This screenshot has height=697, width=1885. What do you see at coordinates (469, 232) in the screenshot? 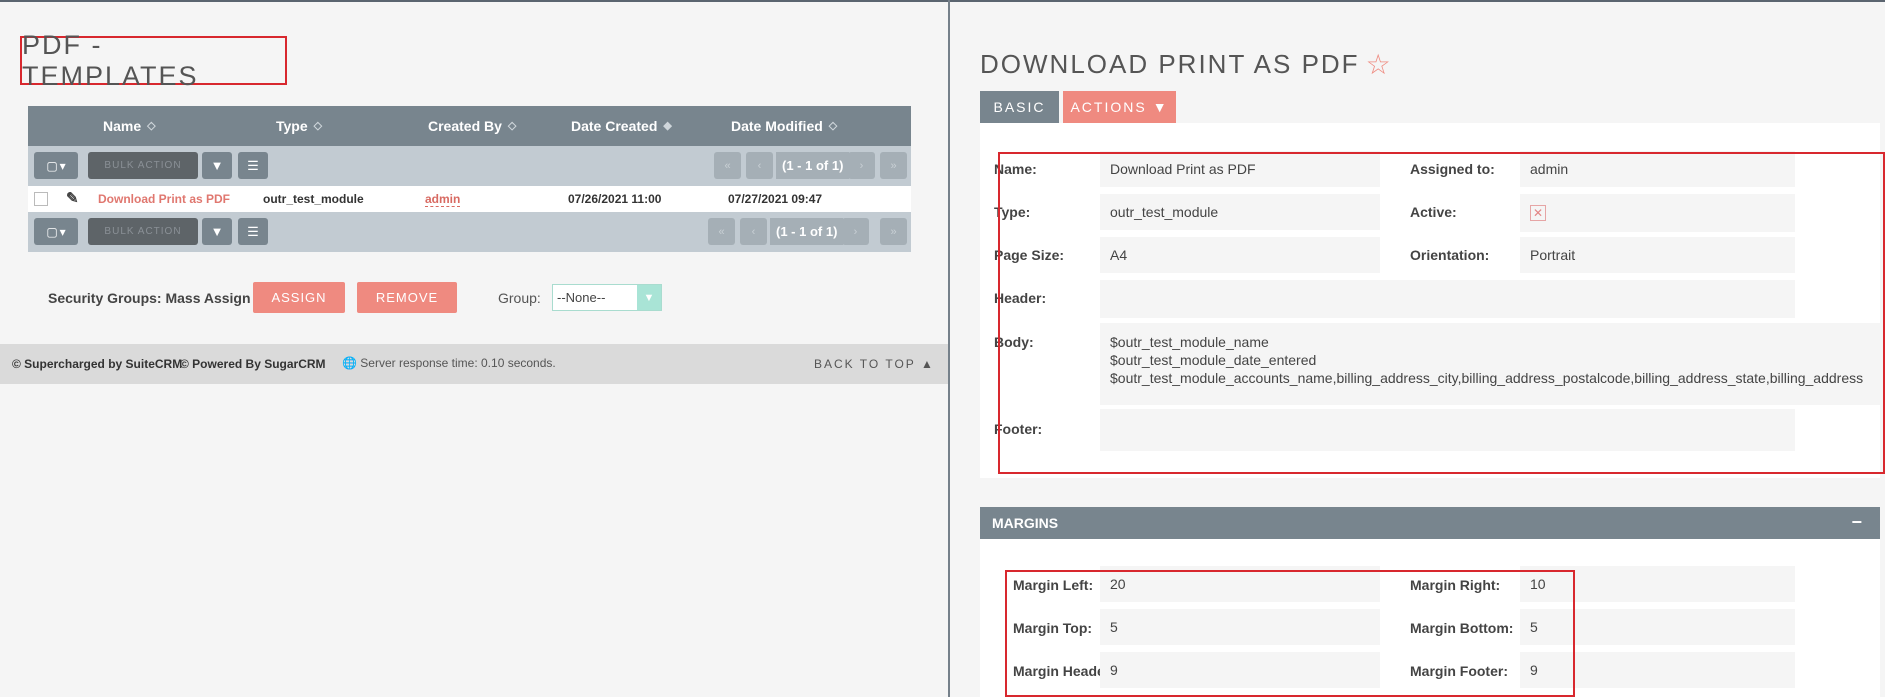
I see `list-toolbar-bottom: ▢ ▾ BULK ACTION ▼ ☰ « ‹ (1 - 1 of 1) › »` at bounding box center [469, 232].